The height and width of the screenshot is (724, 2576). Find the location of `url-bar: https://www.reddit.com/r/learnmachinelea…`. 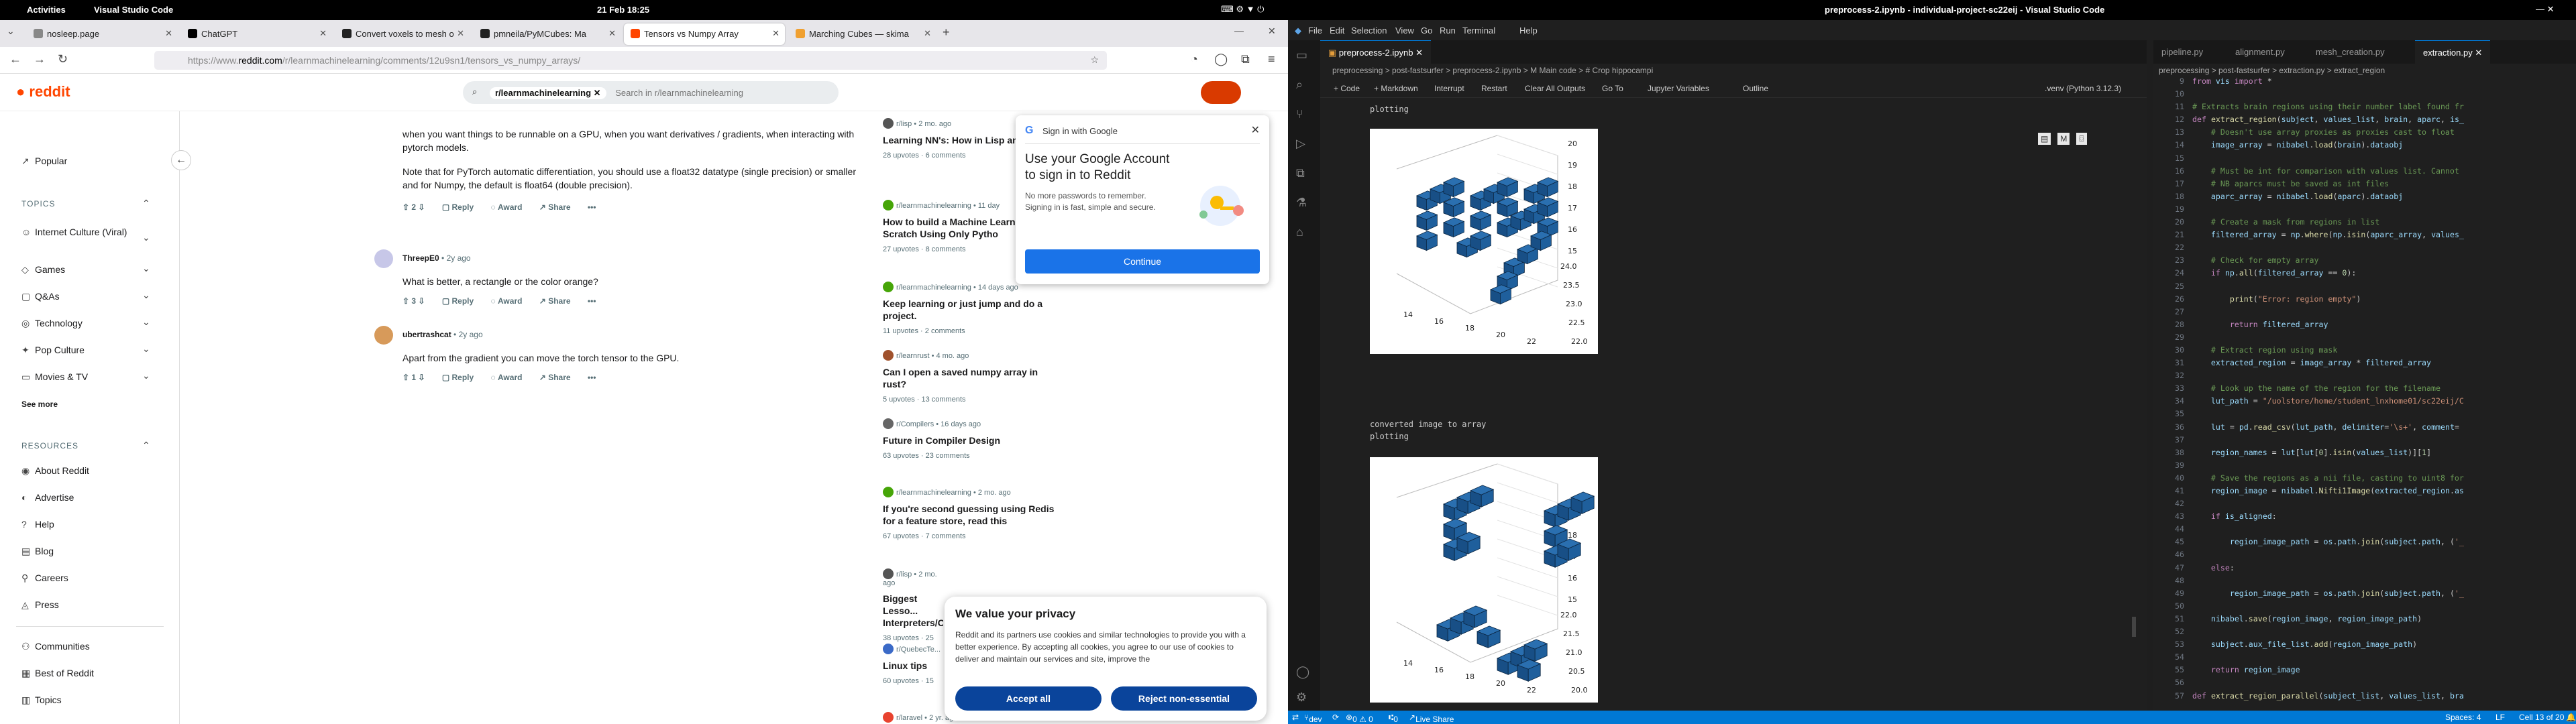

url-bar: https://www.reddit.com/r/learnmachinelea… is located at coordinates (630, 60).